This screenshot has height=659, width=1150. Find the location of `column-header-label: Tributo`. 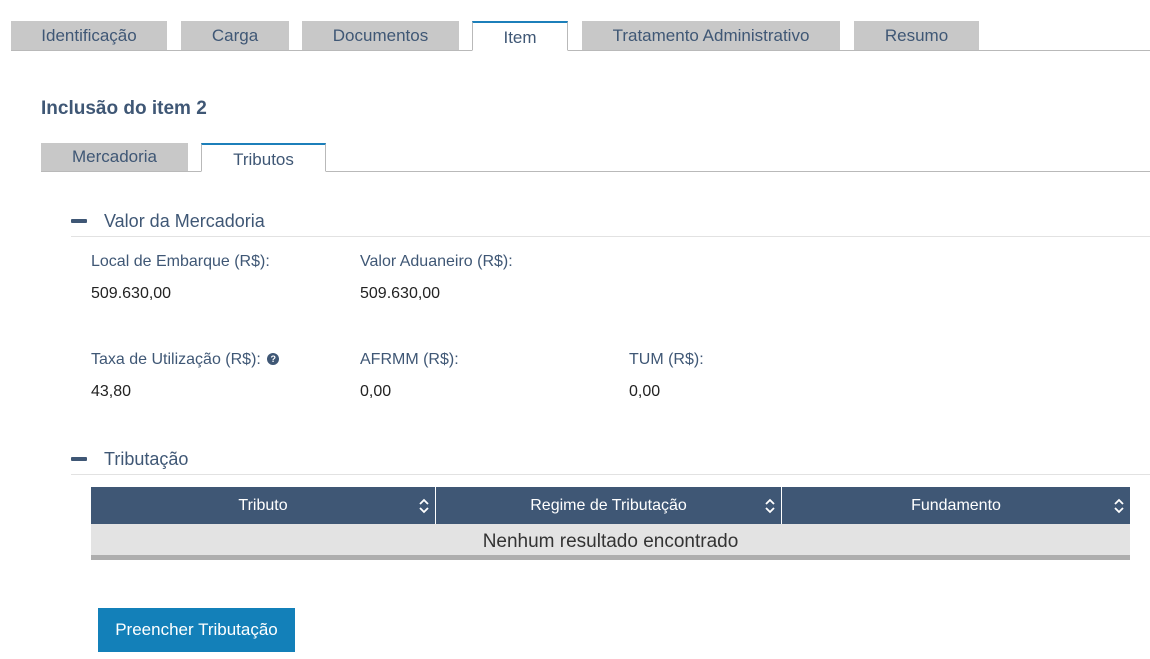

column-header-label: Tributo is located at coordinates (263, 505).